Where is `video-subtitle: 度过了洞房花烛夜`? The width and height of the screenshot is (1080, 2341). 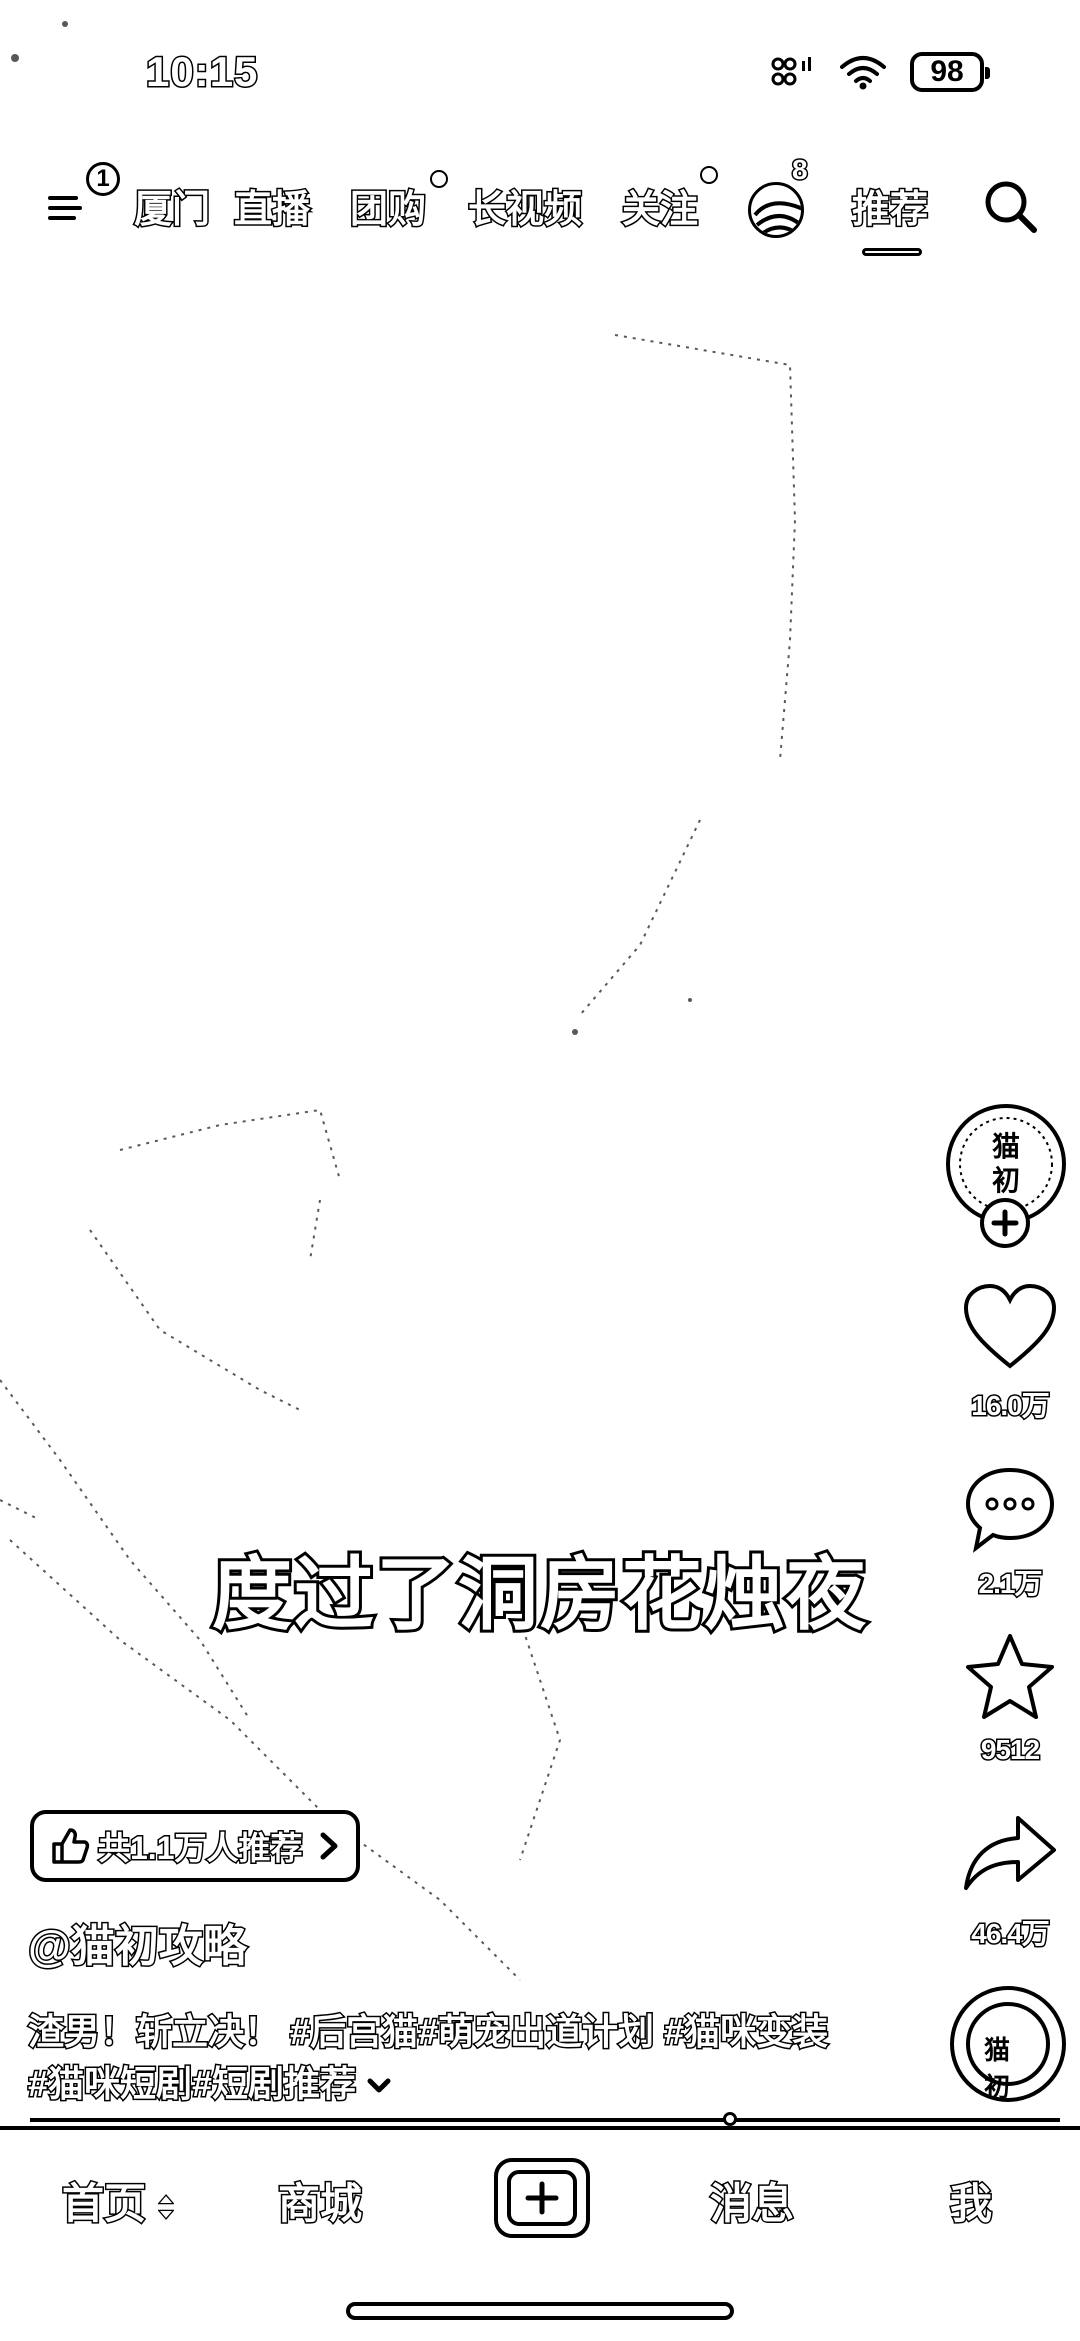
video-subtitle: 度过了洞房花烛夜 is located at coordinates (539, 1594).